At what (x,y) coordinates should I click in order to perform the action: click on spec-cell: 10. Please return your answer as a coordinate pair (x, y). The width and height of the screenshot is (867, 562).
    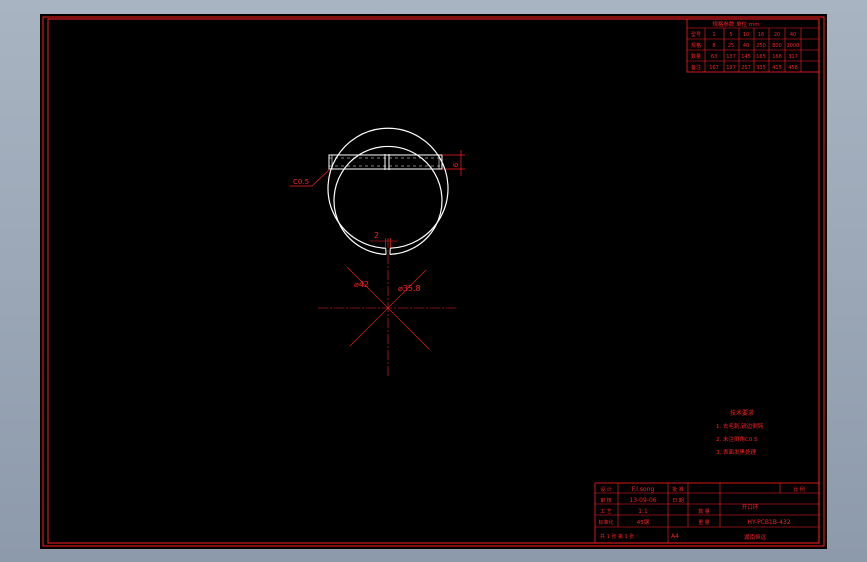
    Looking at the image, I should click on (746, 35).